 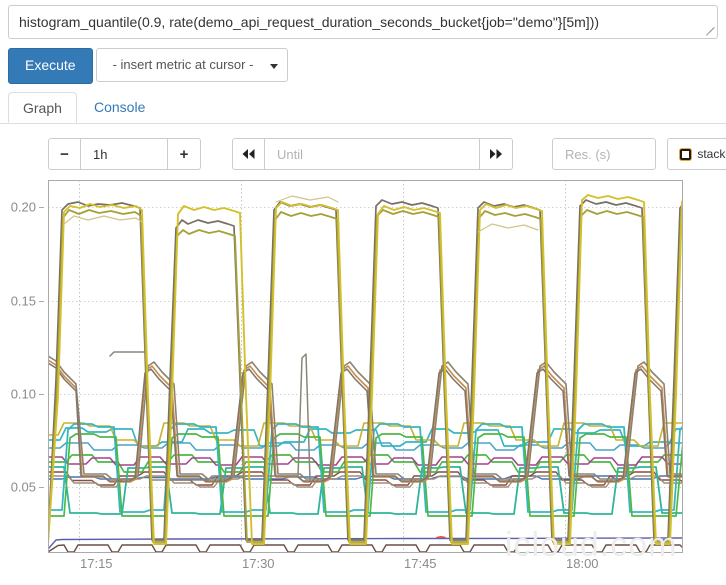 I want to click on x-axis: 17:15 17:30 17:45 18:00, so click(x=365, y=568).